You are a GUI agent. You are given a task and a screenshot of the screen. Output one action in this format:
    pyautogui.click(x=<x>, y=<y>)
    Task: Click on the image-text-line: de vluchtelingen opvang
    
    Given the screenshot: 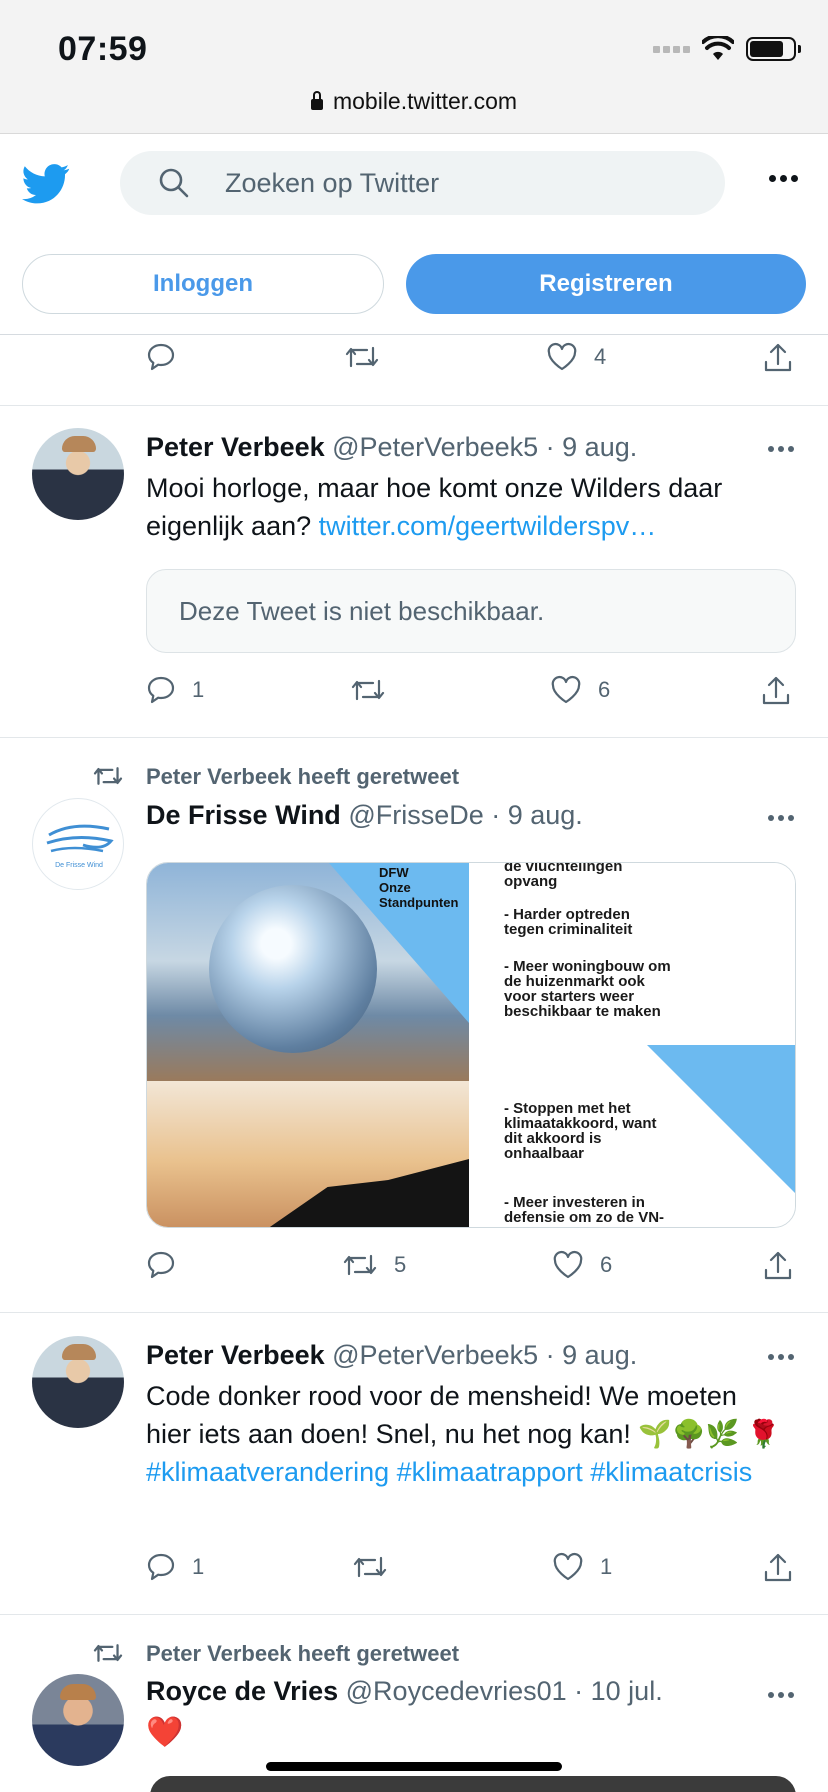 What is the action you would take?
    pyautogui.click(x=563, y=876)
    